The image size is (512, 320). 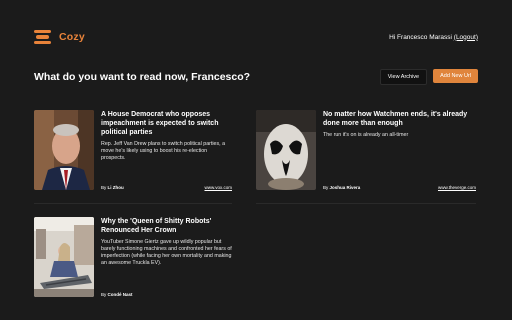 What do you see at coordinates (457, 187) in the screenshot?
I see `article-source-link: www.theverge.com` at bounding box center [457, 187].